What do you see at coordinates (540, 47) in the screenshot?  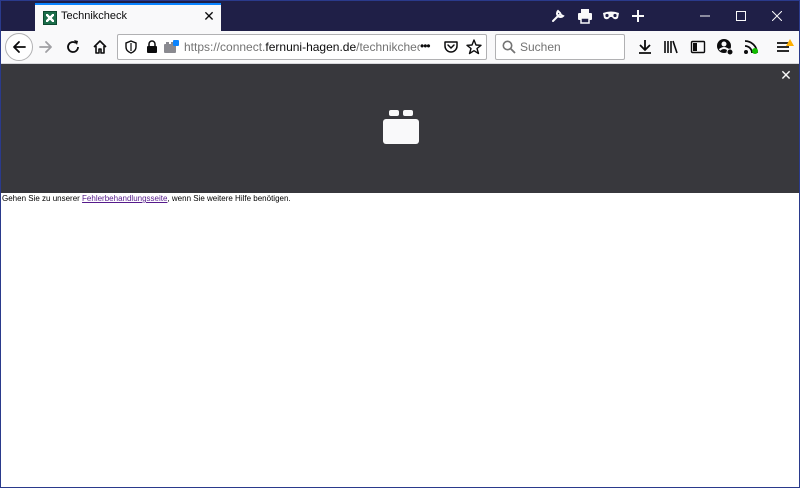 I see `search-input: Suchen` at bounding box center [540, 47].